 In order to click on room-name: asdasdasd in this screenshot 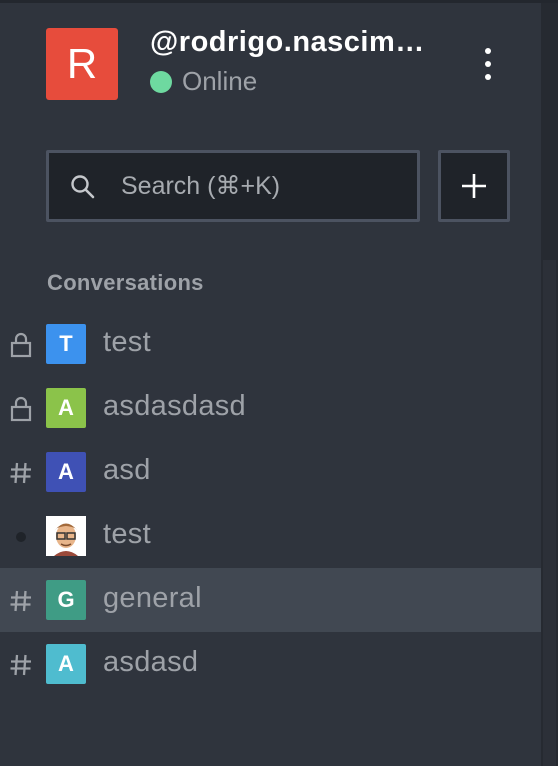, I will do `click(174, 406)`.